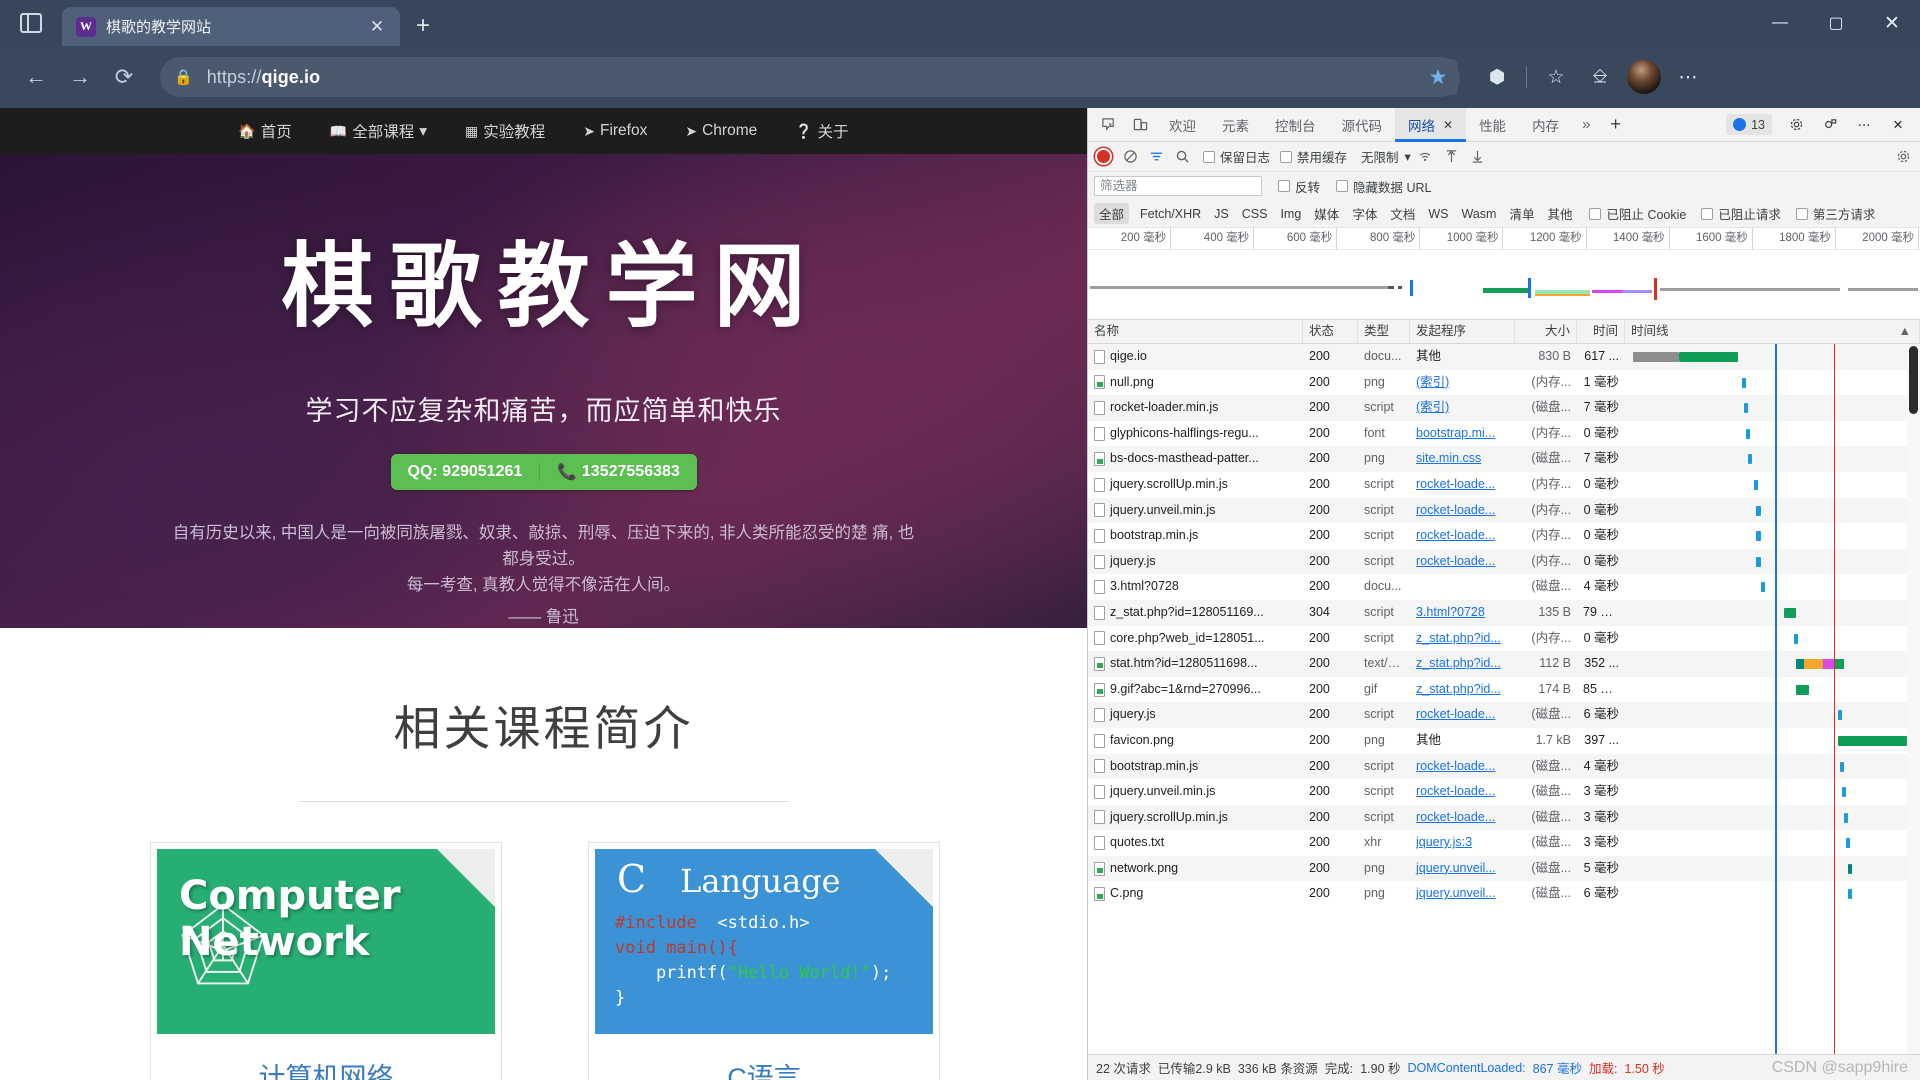 The image size is (1920, 1080). I want to click on throttling-dropdown: 无限制 ▾, so click(1386, 156).